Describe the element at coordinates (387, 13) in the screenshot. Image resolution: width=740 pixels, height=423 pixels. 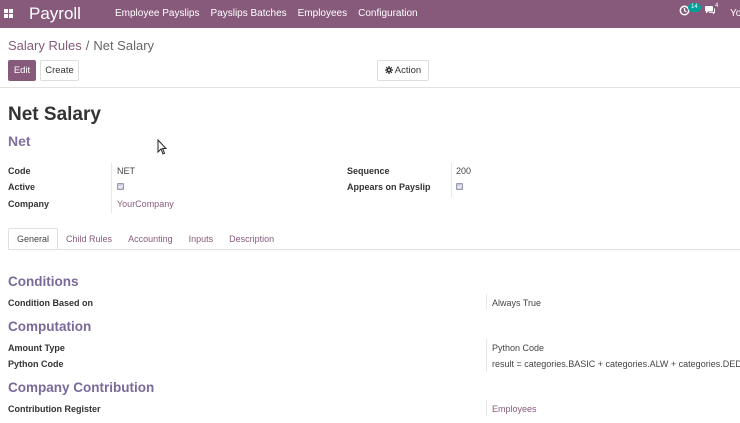
I see `menu-configuration: Configuration` at that location.